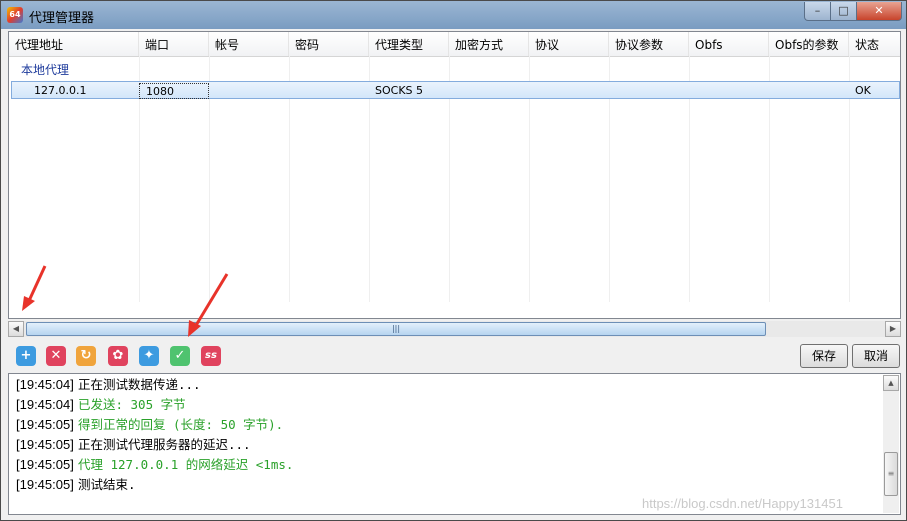 The height and width of the screenshot is (521, 907). What do you see at coordinates (106, 484) in the screenshot?
I see `log-message: 测试结束.` at bounding box center [106, 484].